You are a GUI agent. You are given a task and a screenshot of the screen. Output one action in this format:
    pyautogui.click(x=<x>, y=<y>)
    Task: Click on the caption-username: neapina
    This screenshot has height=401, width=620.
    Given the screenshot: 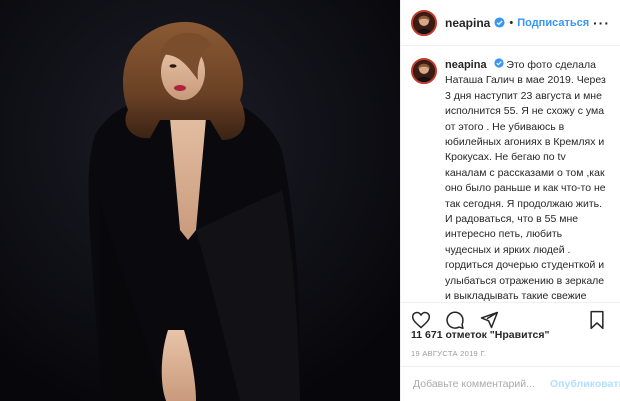 What is the action you would take?
    pyautogui.click(x=466, y=65)
    